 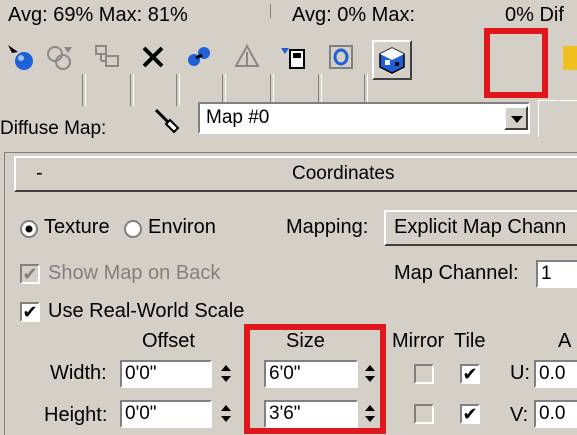 I want to click on material-id-button, so click(x=293, y=57).